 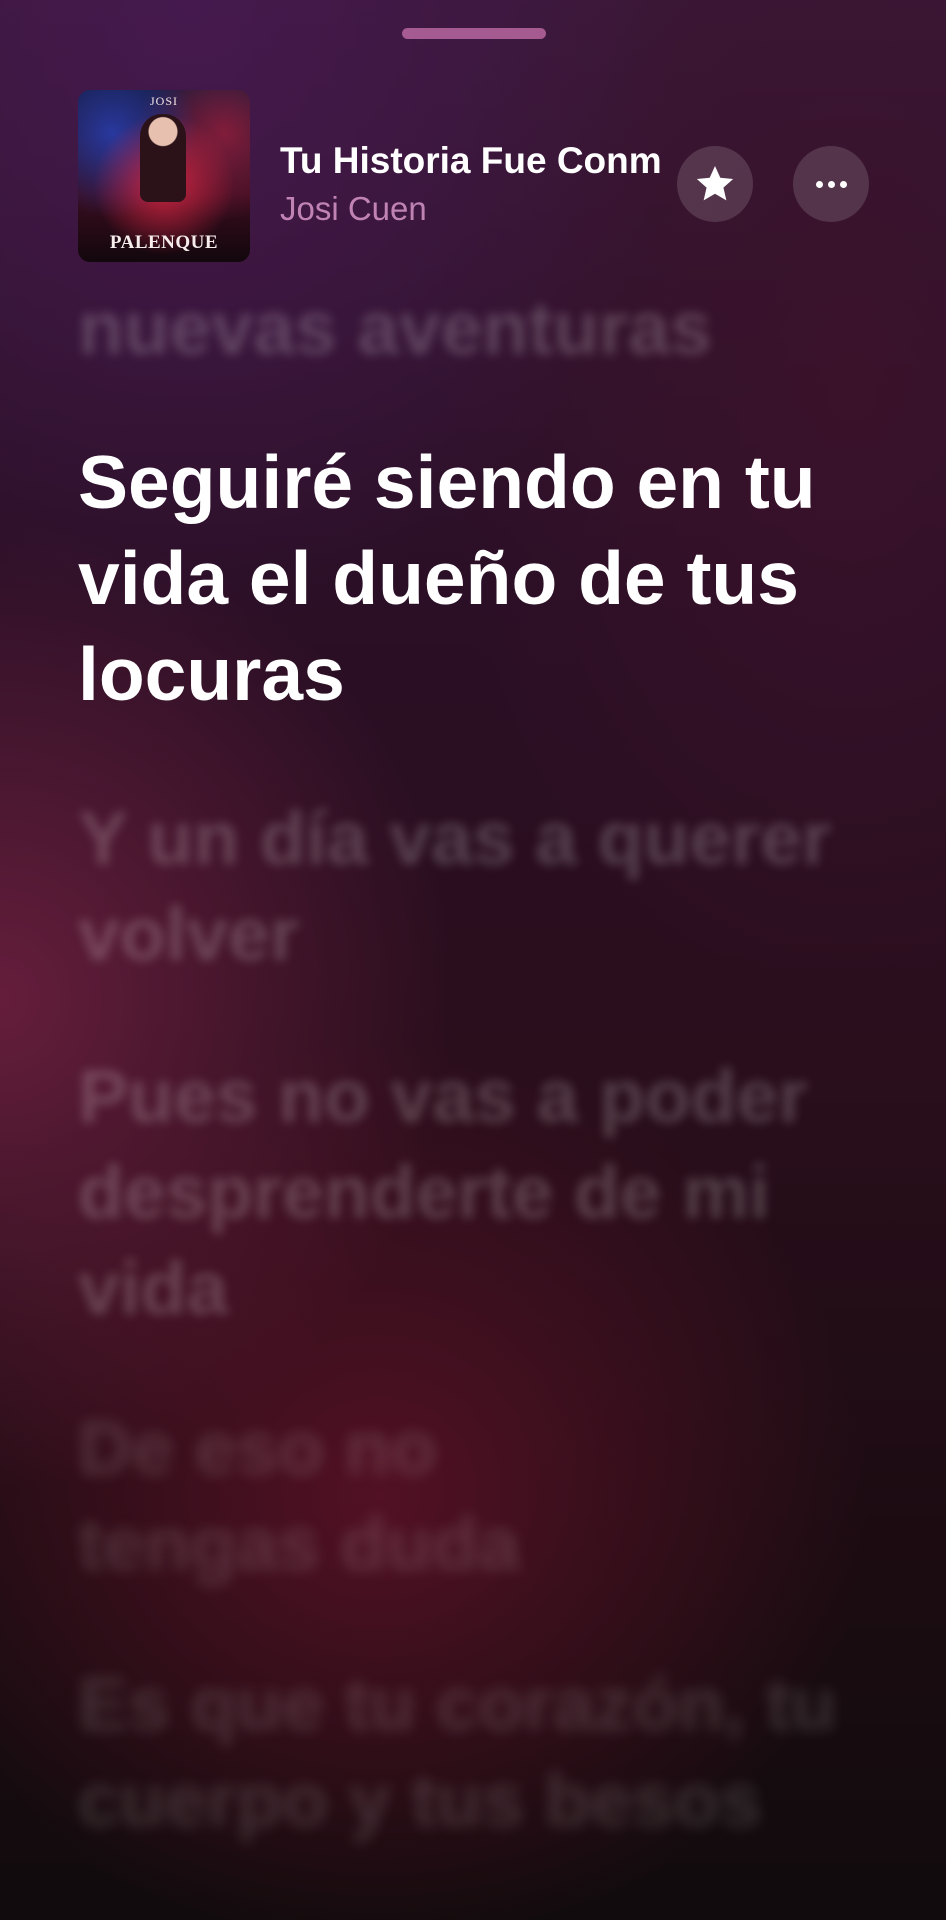 I want to click on favorite-button, so click(x=715, y=184).